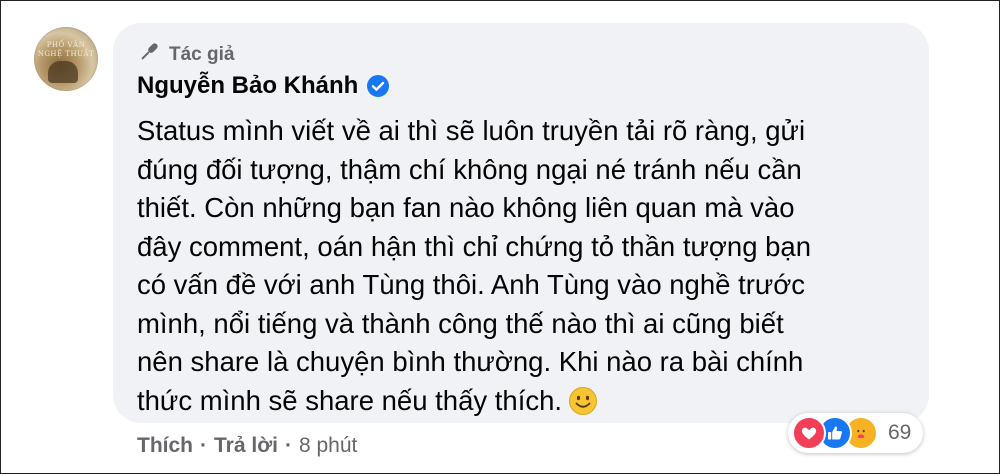 Image resolution: width=1000 pixels, height=474 pixels. What do you see at coordinates (900, 432) in the screenshot?
I see `reaction-count: 69` at bounding box center [900, 432].